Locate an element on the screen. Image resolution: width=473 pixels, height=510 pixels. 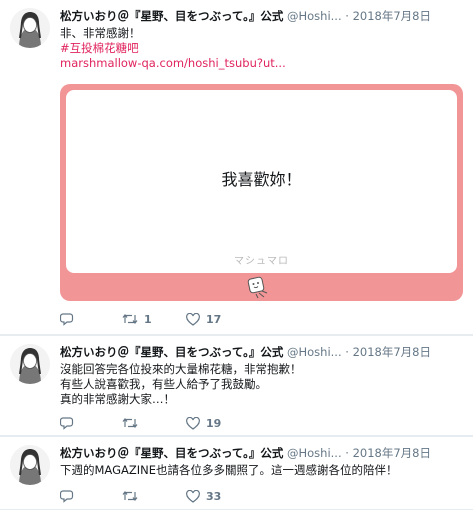
tweet-text-line: 沒能回答完各位投來的大量棉花糖，非常抱歉！ is located at coordinates (181, 369).